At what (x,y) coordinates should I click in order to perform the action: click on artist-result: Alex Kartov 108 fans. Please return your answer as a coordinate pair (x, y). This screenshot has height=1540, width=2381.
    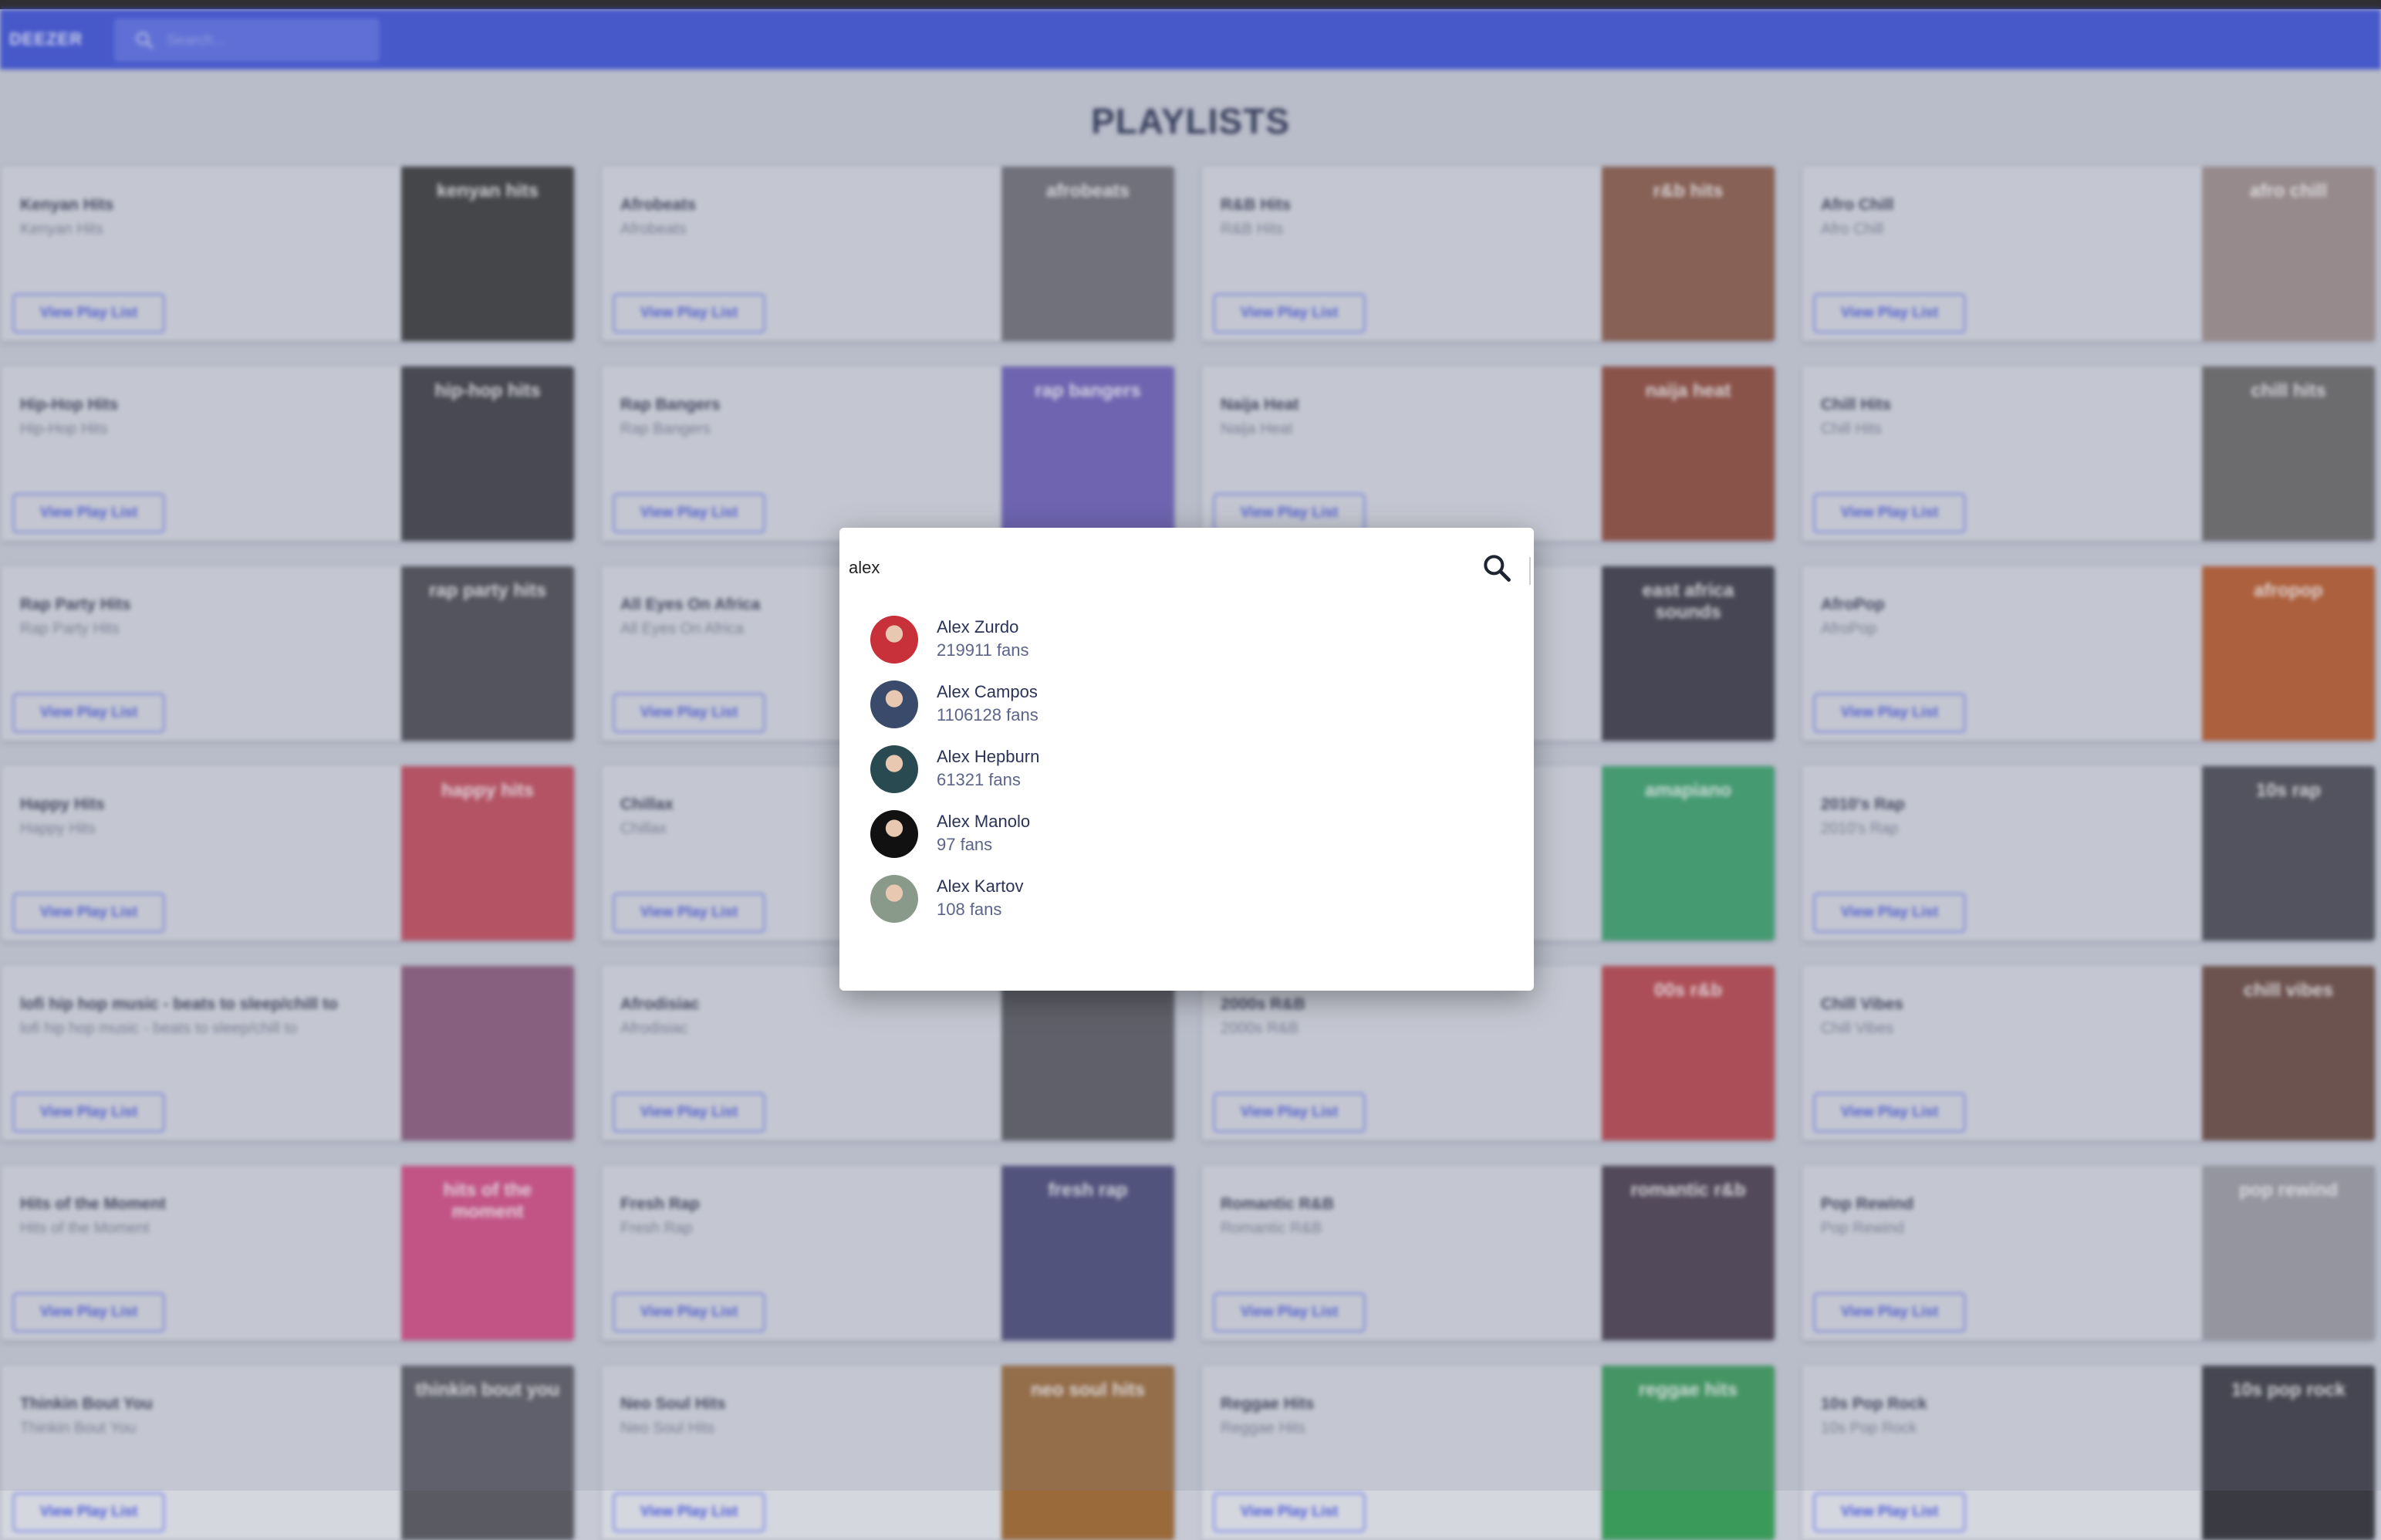
    Looking at the image, I should click on (1186, 903).